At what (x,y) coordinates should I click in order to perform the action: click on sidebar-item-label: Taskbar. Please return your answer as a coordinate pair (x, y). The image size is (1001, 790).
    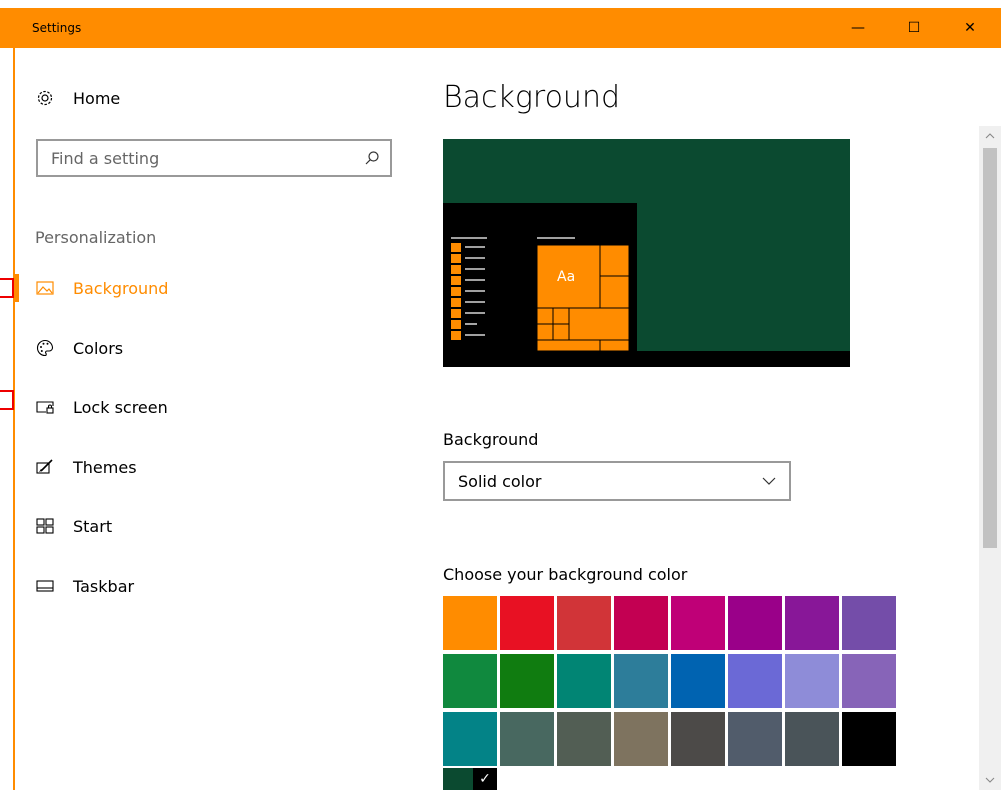
    Looking at the image, I should click on (104, 586).